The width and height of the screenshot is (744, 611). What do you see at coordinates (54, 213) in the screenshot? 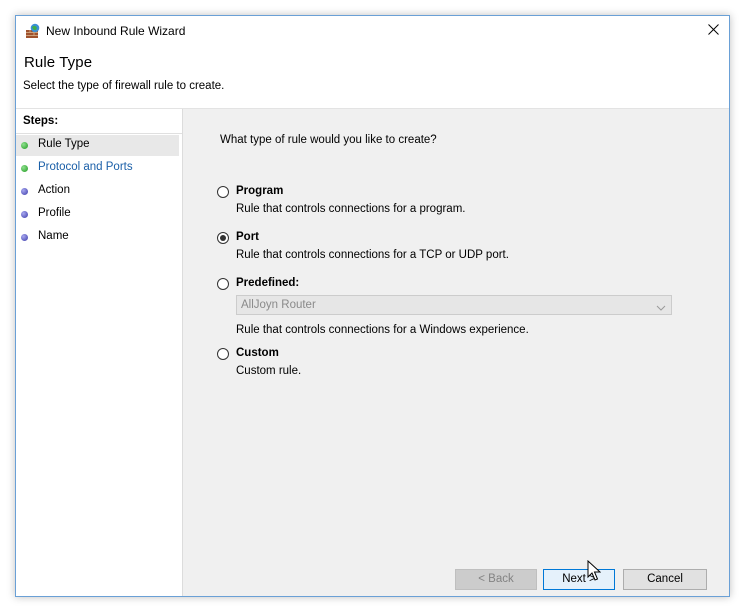
I see `step-label: Profile` at bounding box center [54, 213].